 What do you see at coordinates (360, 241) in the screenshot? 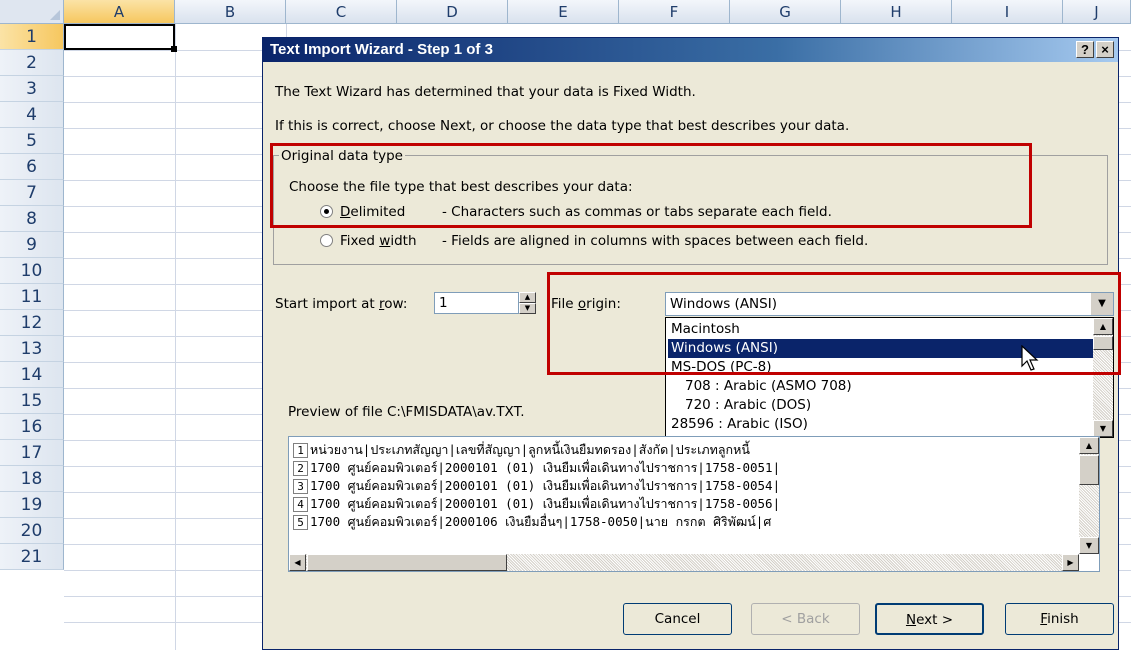
I see `fixed-width-label-pre: Fixed` at bounding box center [360, 241].